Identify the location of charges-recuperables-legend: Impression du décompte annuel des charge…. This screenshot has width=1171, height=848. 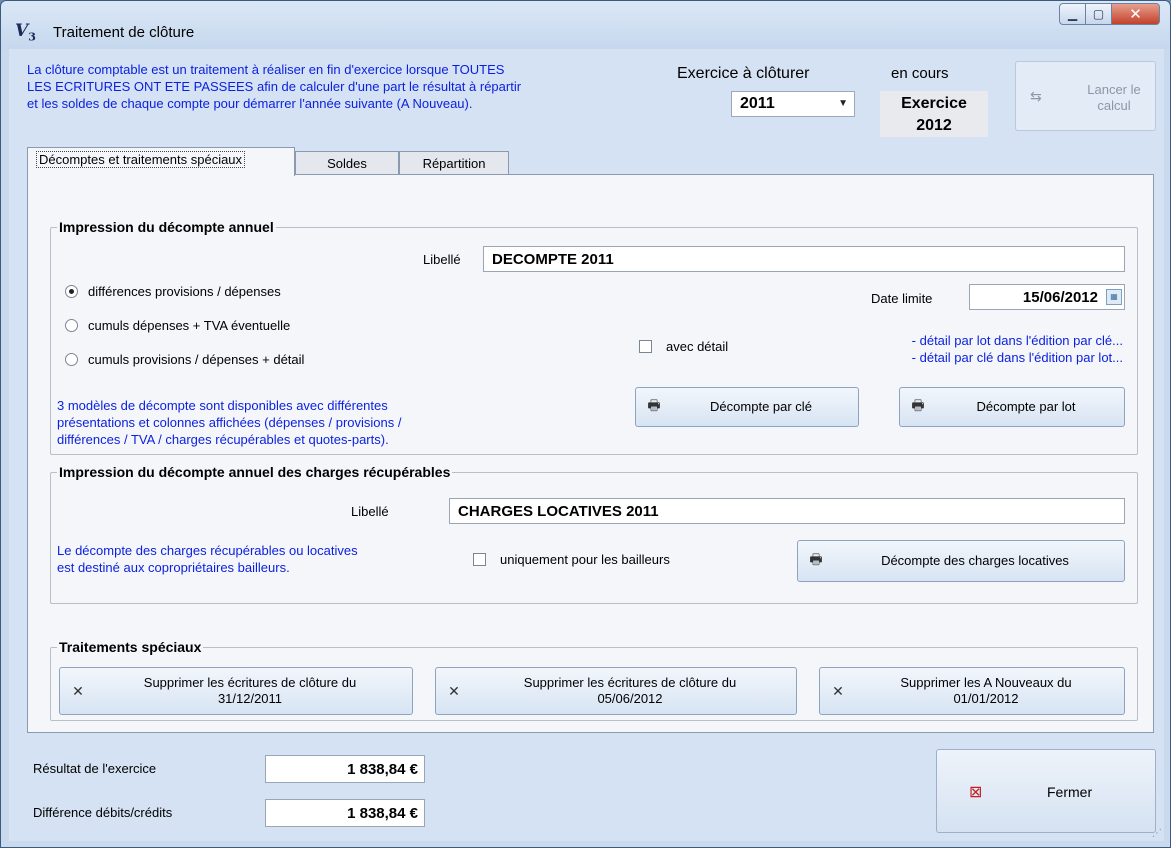
(255, 472).